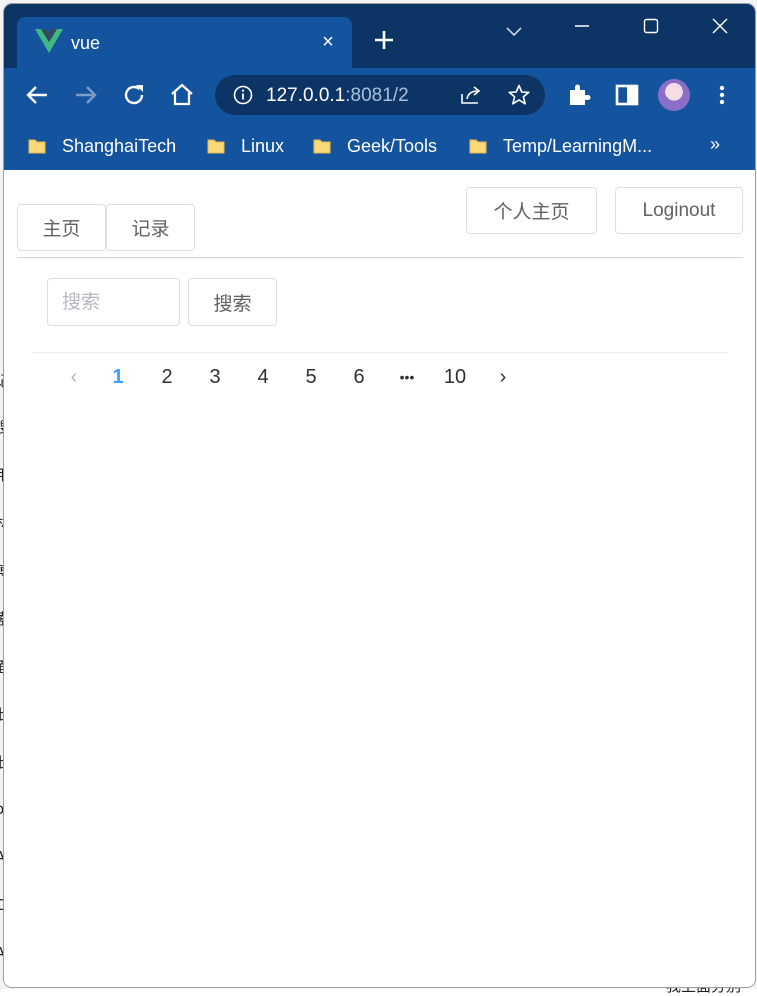 The image size is (757, 996). I want to click on minimize-icon, so click(582, 30).